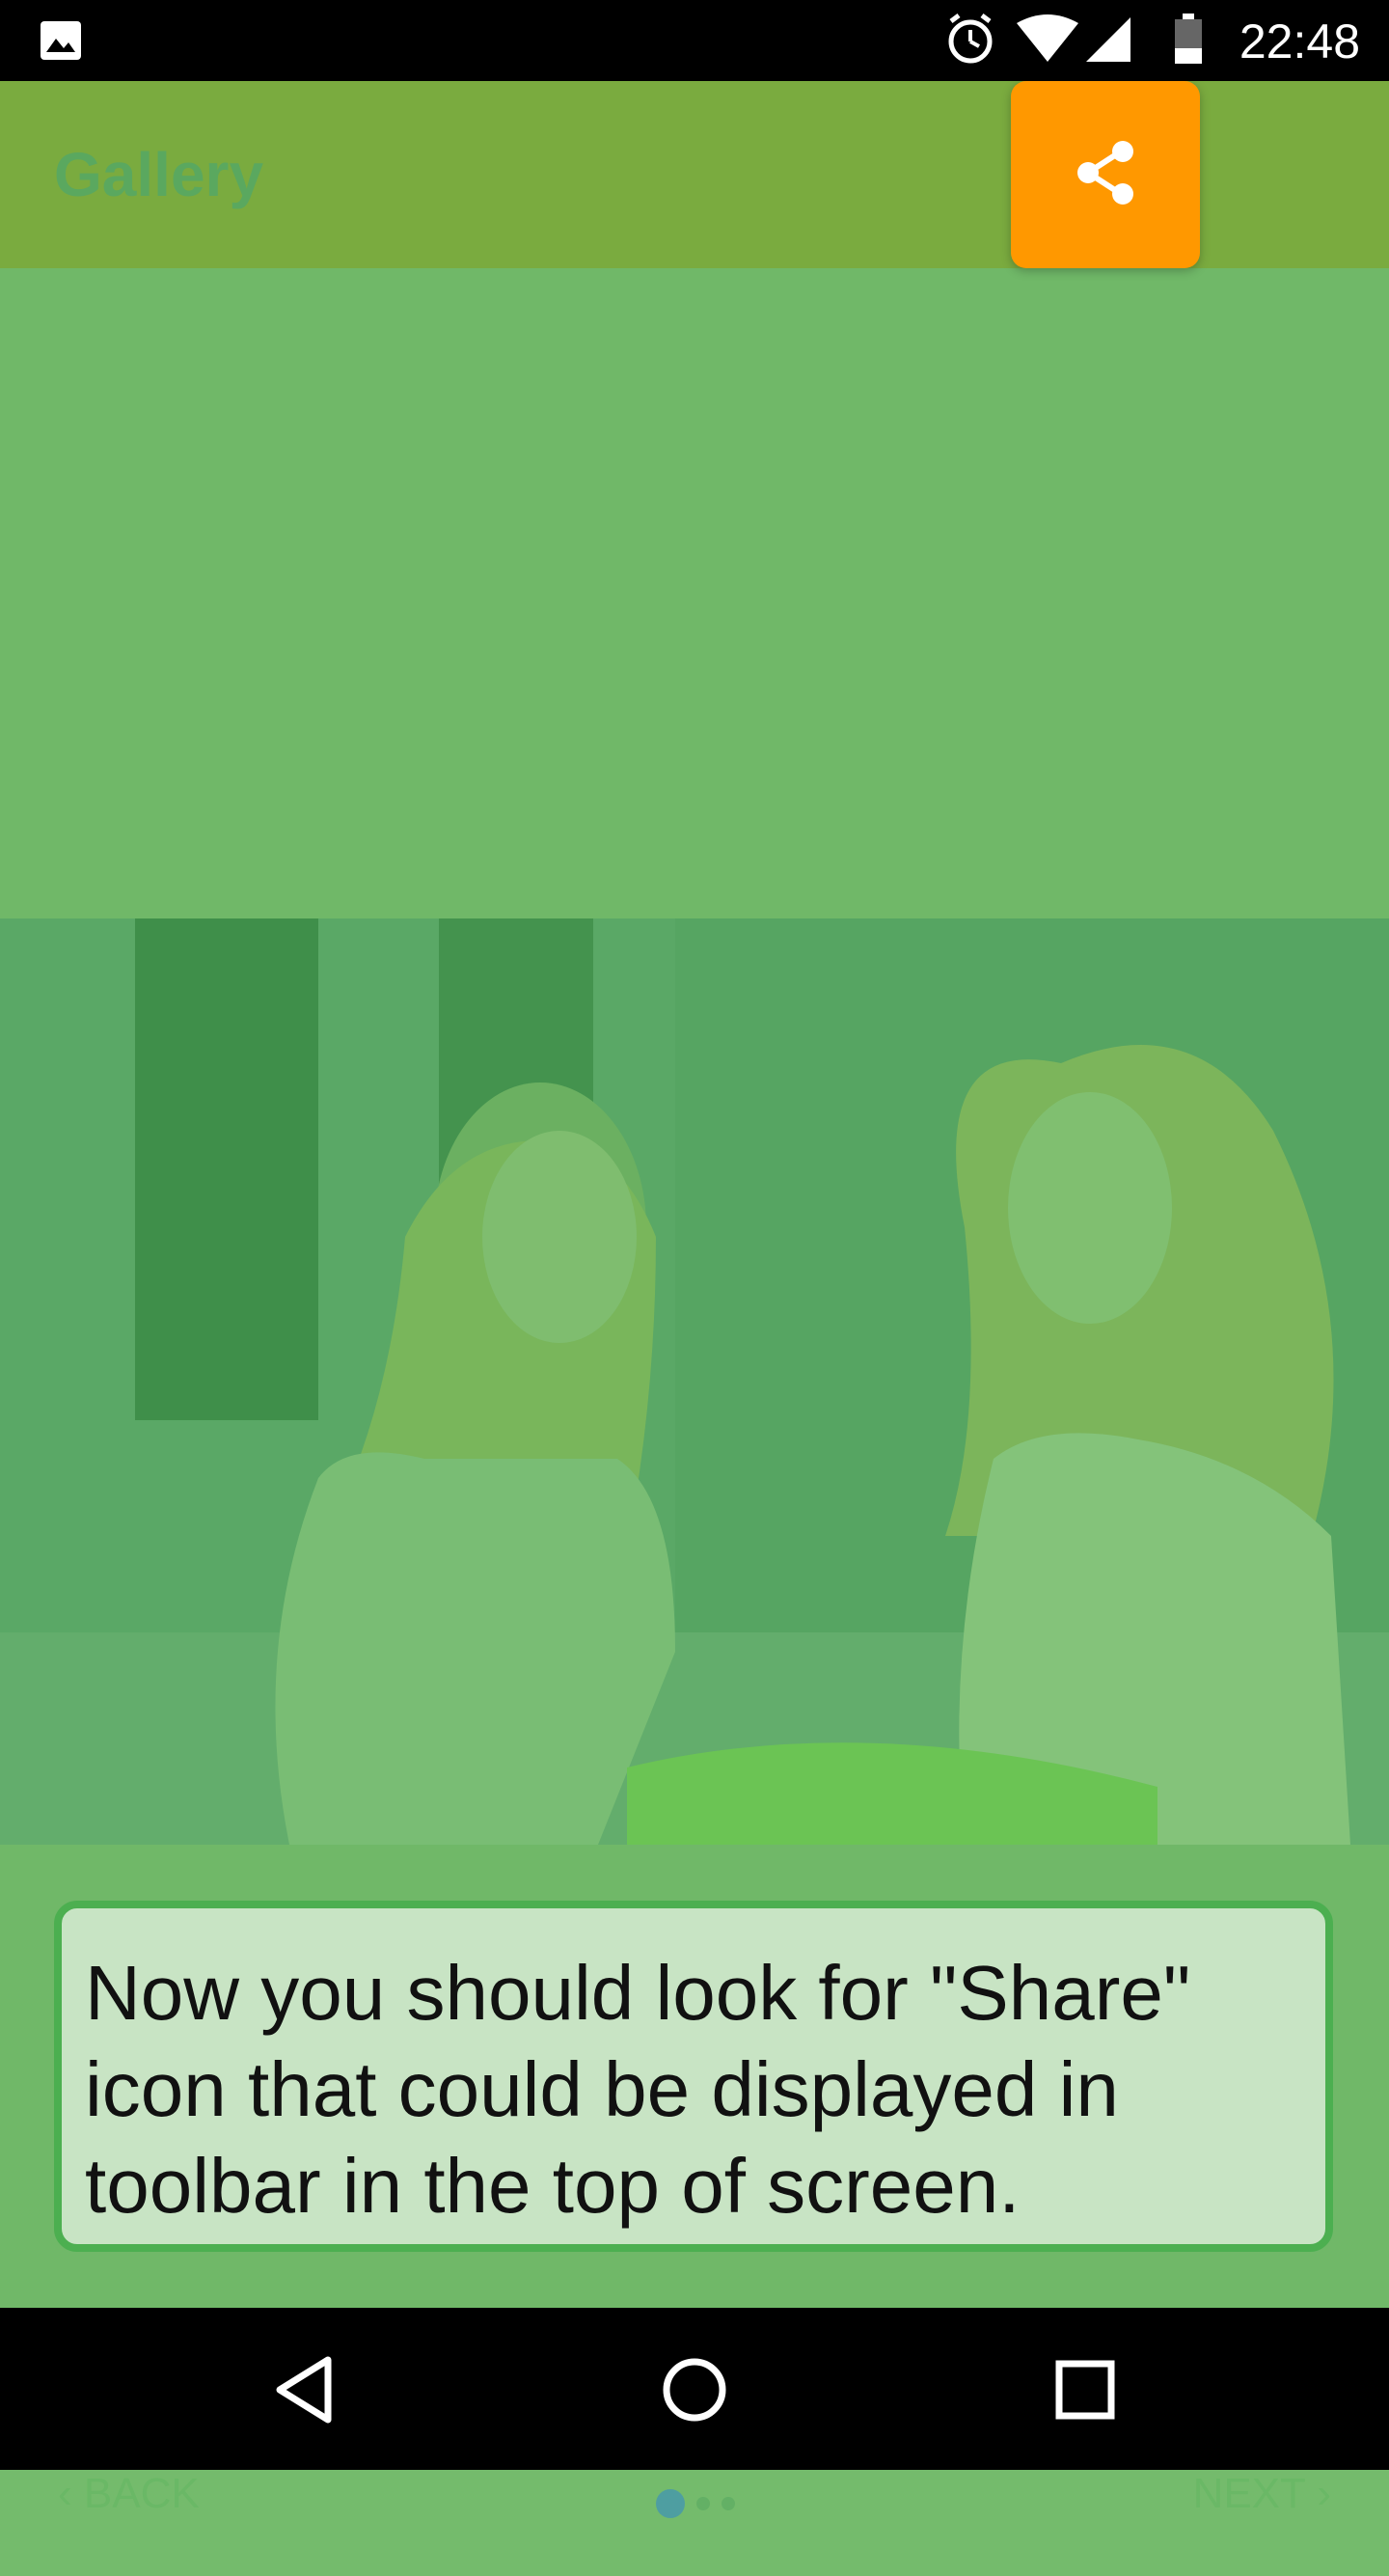  What do you see at coordinates (129, 2494) in the screenshot?
I see `back-button: ‹ BACK` at bounding box center [129, 2494].